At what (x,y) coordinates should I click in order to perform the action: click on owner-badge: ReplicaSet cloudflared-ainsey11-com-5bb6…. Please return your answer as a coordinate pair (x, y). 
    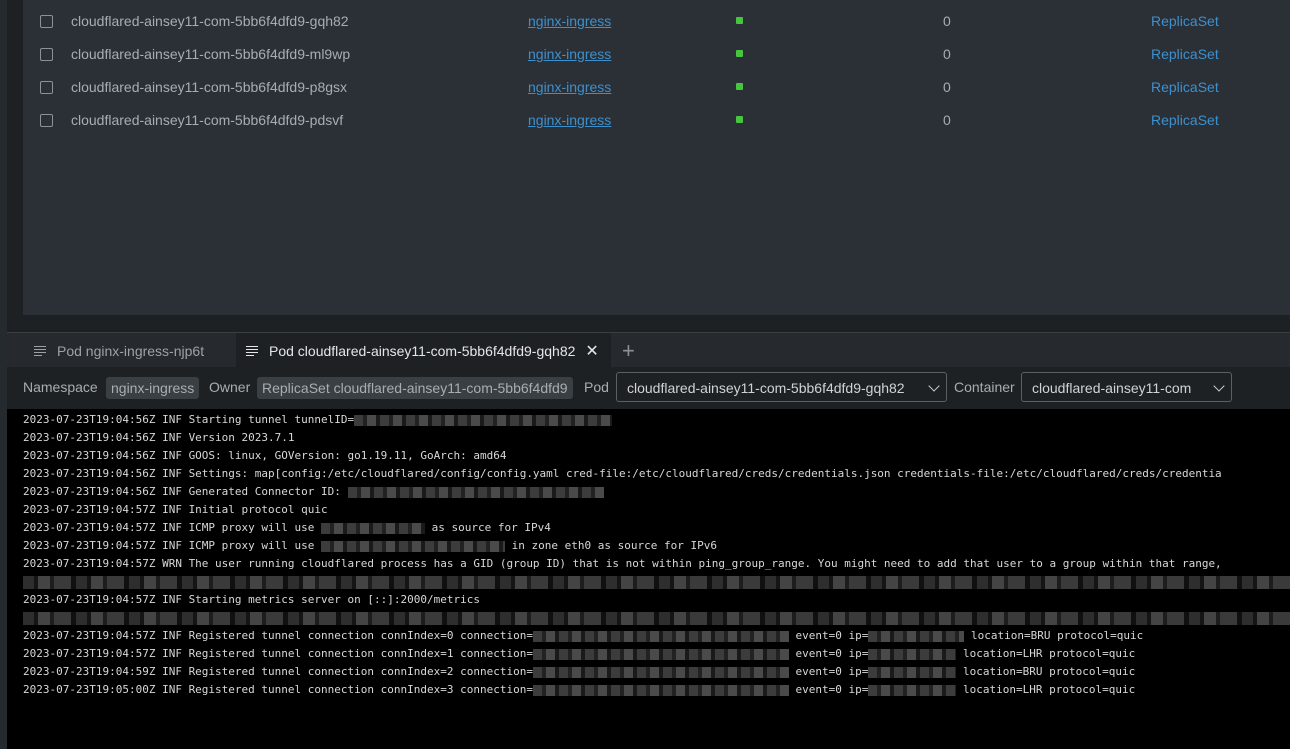
    Looking at the image, I should click on (415, 388).